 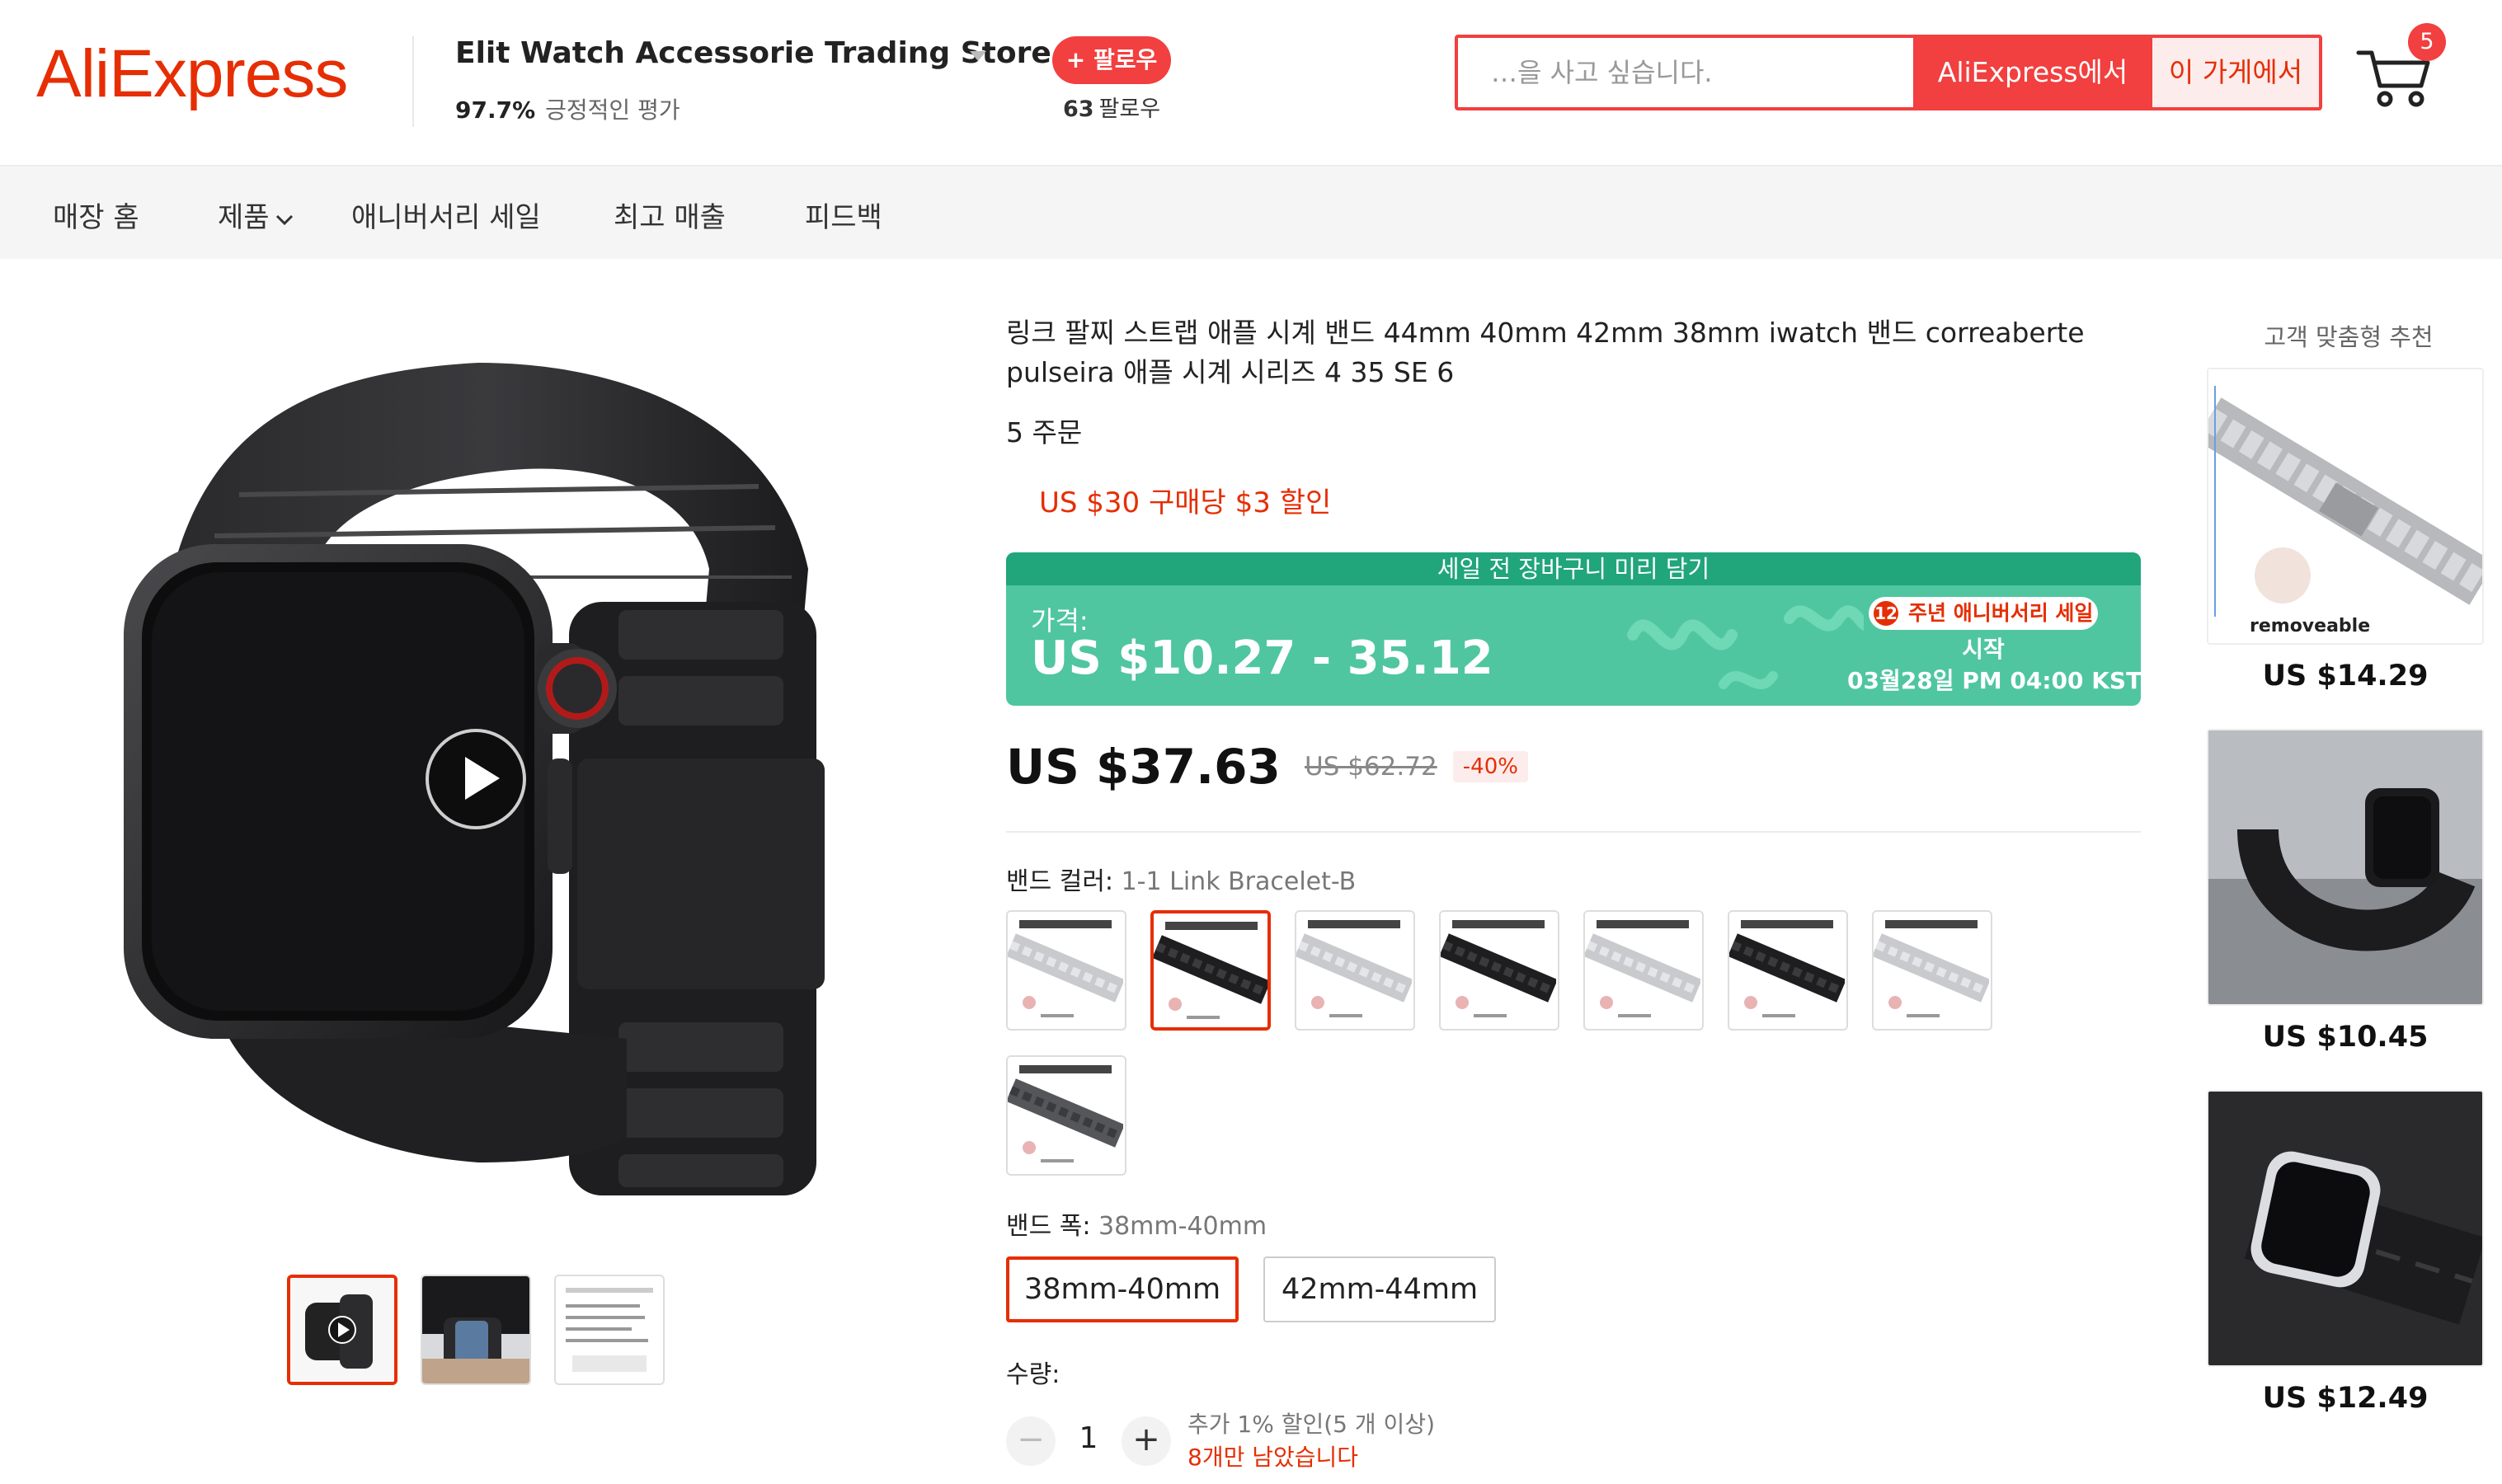 I want to click on quantity-label: 수량:, so click(x=1033, y=1374).